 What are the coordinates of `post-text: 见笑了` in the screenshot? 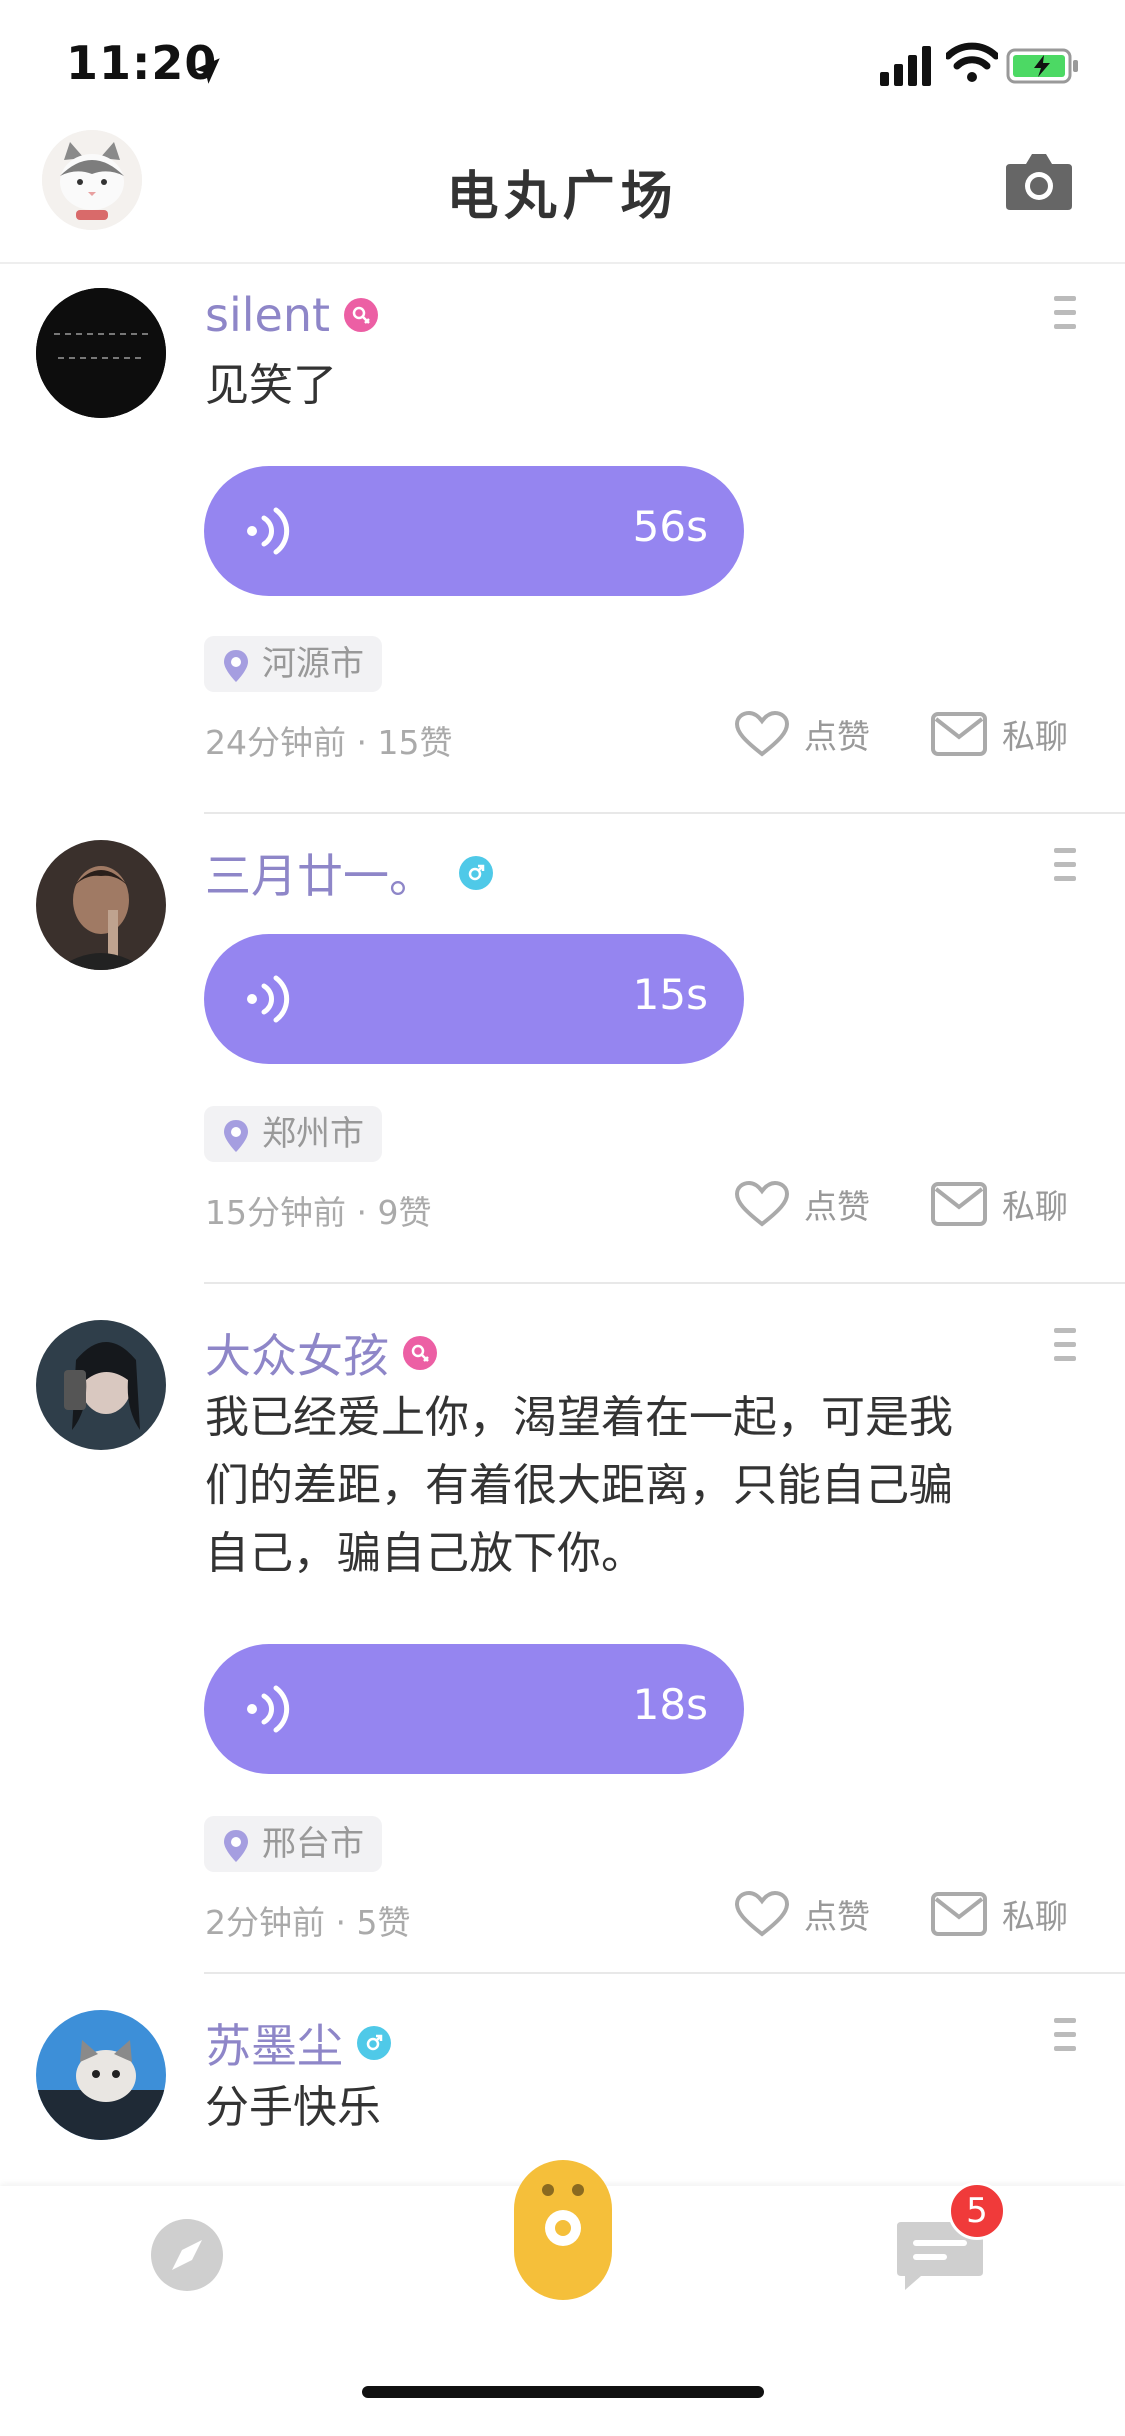 It's located at (271, 385).